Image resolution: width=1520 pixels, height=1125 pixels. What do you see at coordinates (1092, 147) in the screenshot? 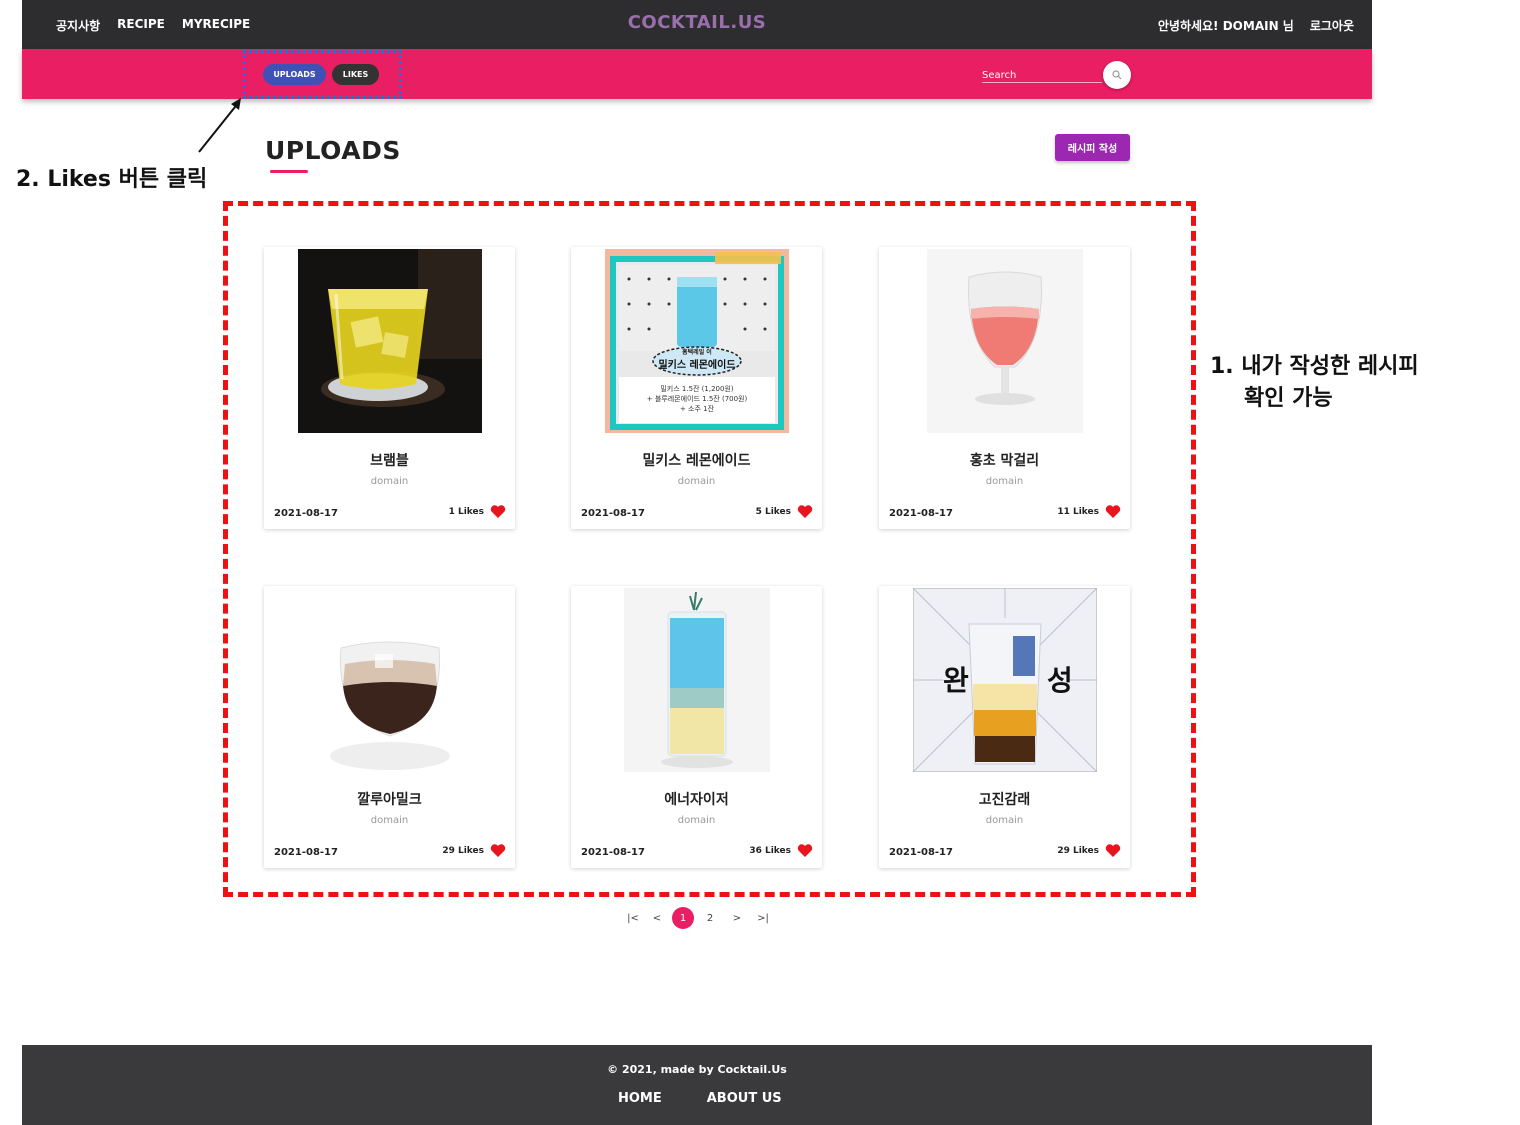
I see `write-recipe-button: 레시피 작성` at bounding box center [1092, 147].